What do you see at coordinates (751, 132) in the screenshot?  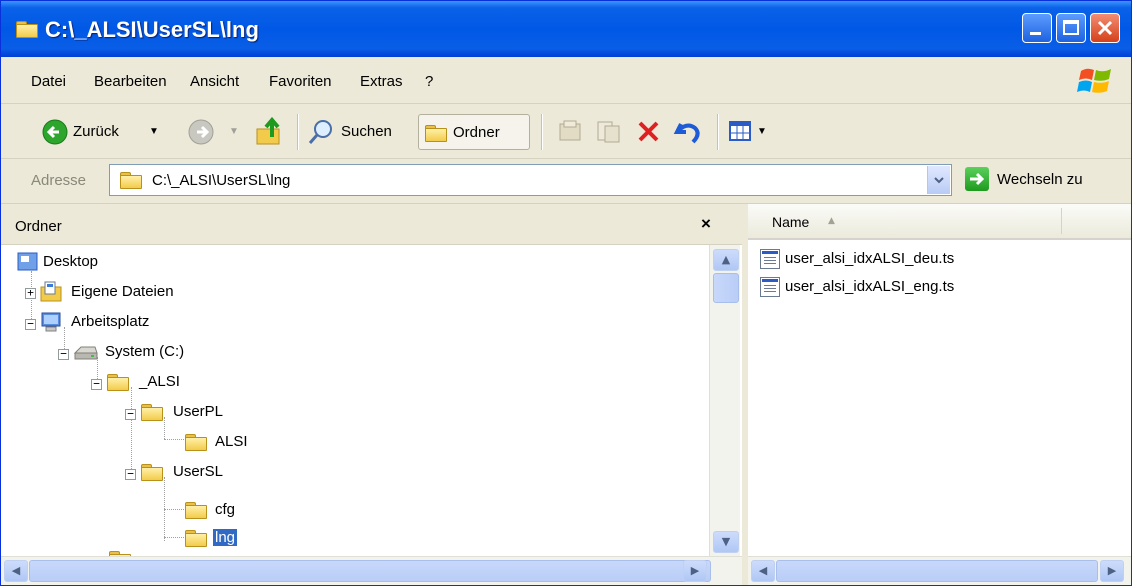 I see `views-button: ▼` at bounding box center [751, 132].